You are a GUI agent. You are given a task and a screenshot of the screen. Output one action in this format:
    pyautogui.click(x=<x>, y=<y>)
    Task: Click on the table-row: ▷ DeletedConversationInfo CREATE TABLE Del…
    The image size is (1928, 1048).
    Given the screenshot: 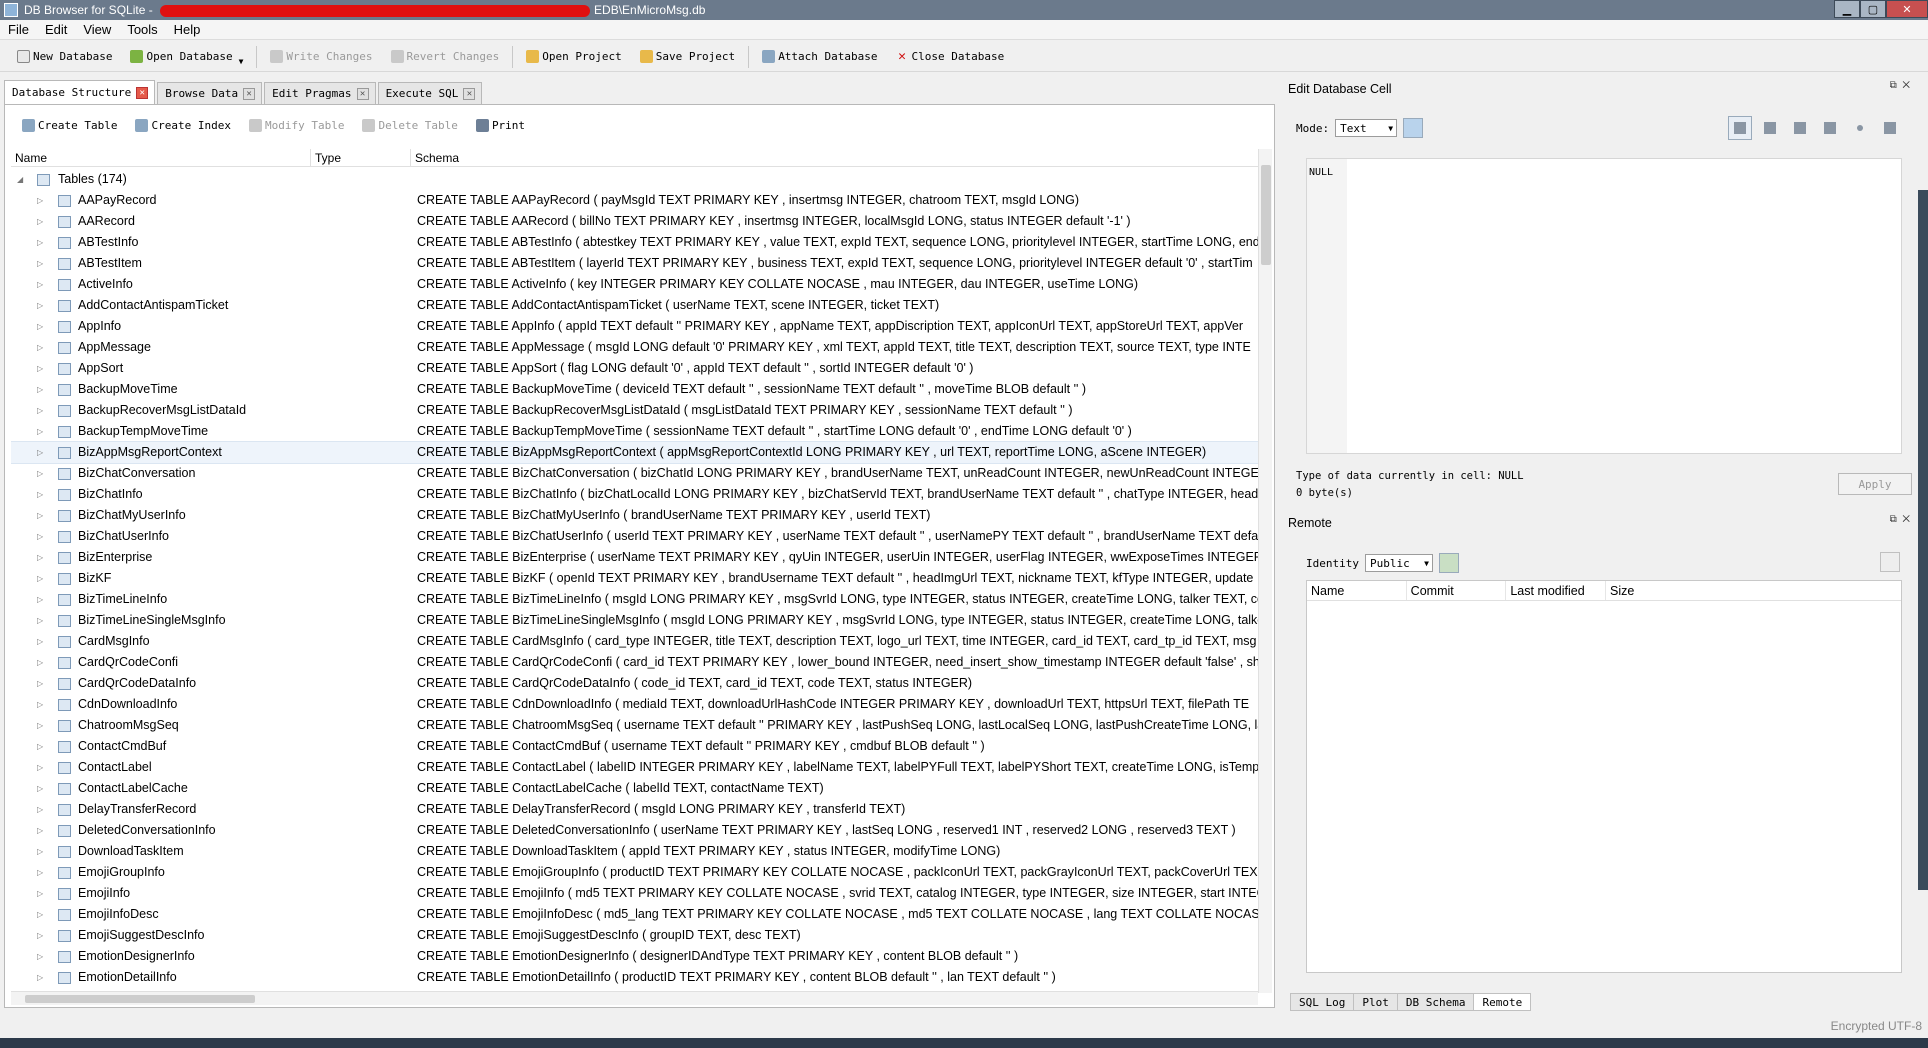 What is the action you would take?
    pyautogui.click(x=634, y=830)
    